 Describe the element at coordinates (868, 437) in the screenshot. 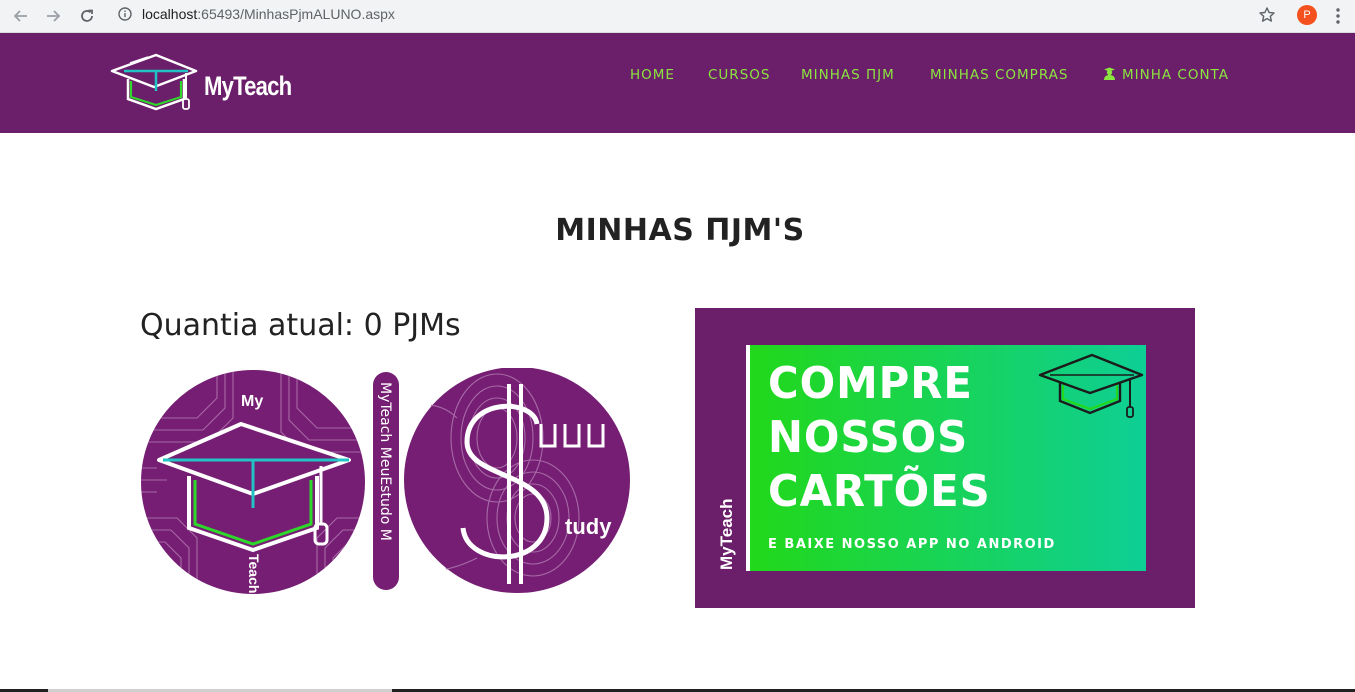

I see `banner-headline-line: NOSSOS` at that location.